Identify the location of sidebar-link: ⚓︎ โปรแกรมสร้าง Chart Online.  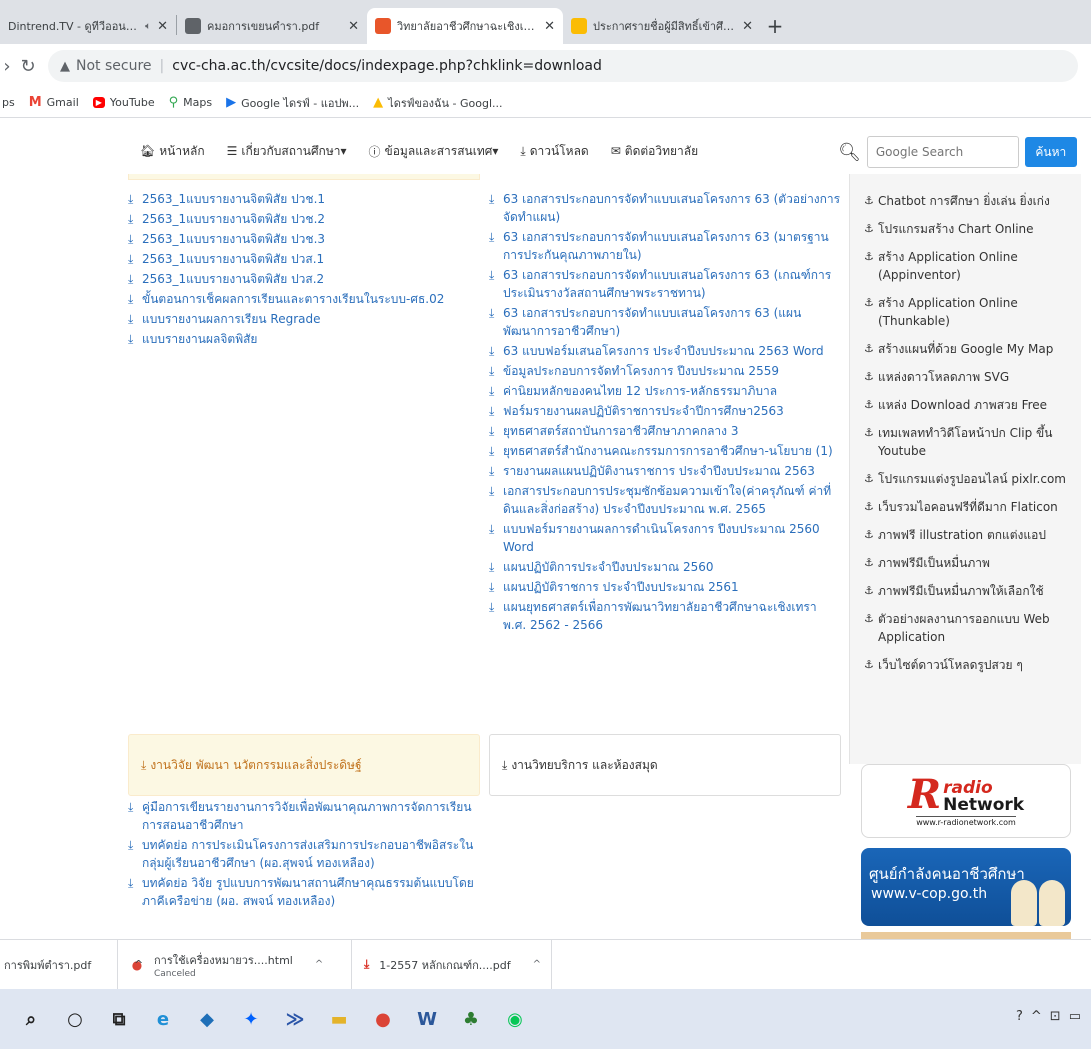
(971, 229).